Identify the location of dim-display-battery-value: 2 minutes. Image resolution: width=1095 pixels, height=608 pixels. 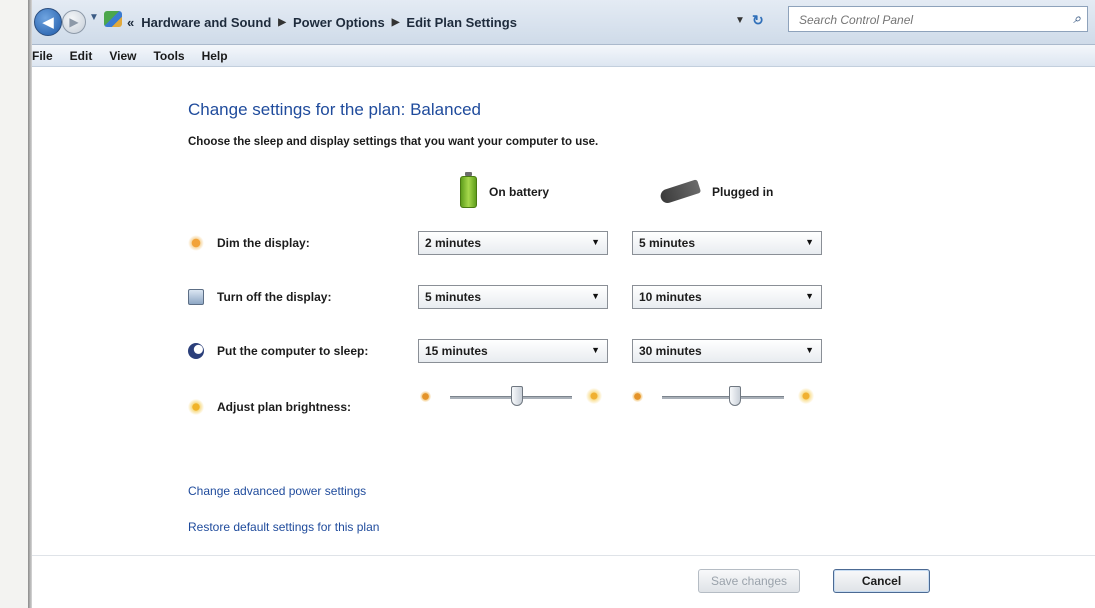
(453, 243).